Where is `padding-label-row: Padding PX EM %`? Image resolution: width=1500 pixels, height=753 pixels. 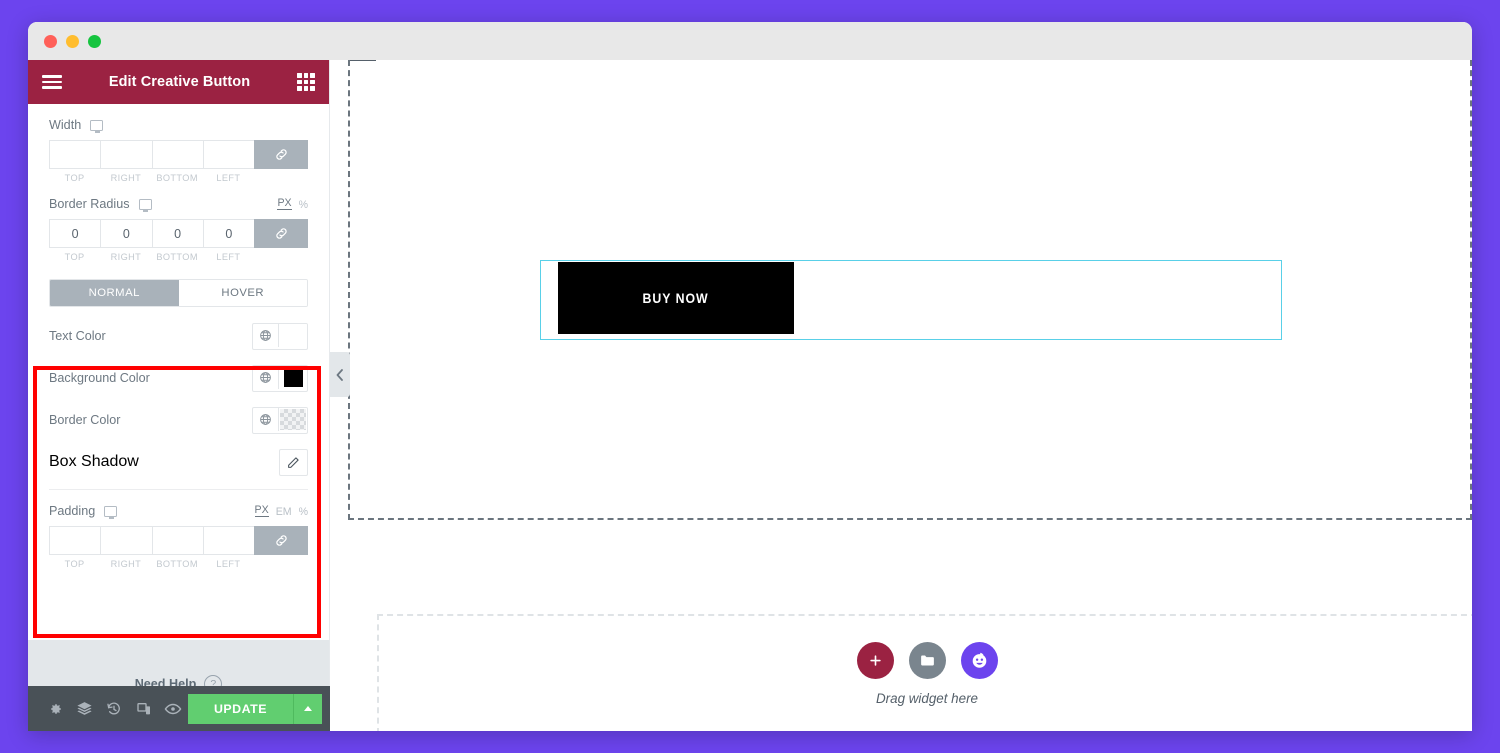
padding-label-row: Padding PX EM % is located at coordinates (178, 512).